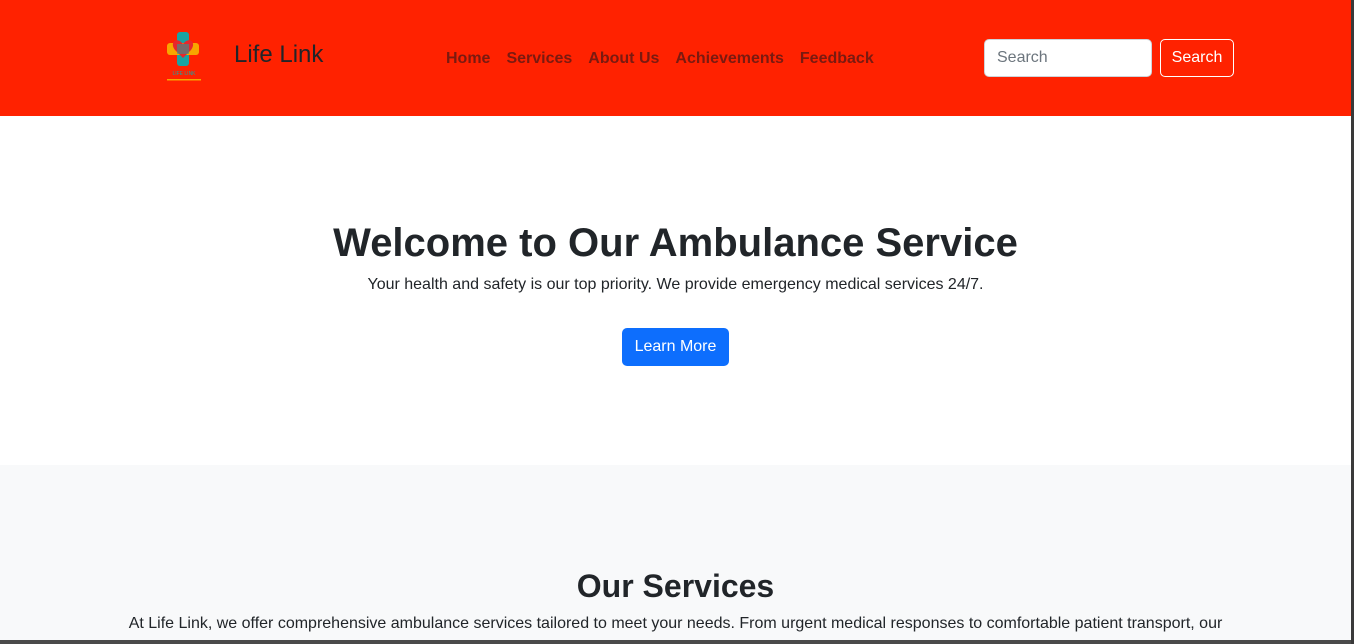 This screenshot has height=644, width=1354. Describe the element at coordinates (539, 59) in the screenshot. I see `nav-link-services: Services` at that location.